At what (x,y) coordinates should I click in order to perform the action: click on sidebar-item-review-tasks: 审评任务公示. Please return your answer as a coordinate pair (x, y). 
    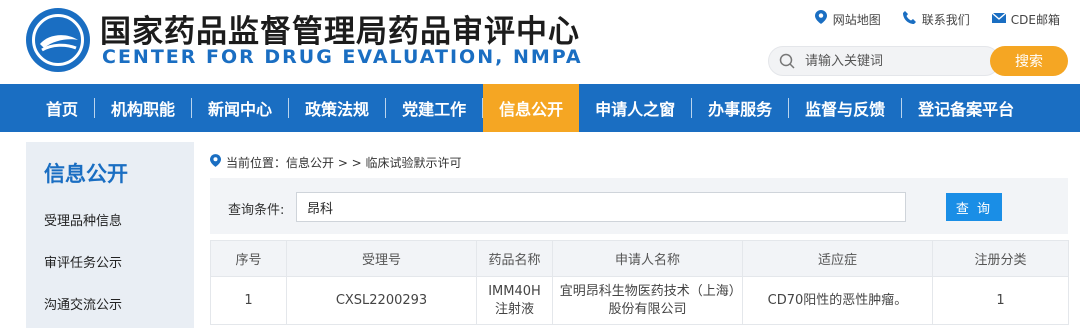
    Looking at the image, I should click on (83, 261).